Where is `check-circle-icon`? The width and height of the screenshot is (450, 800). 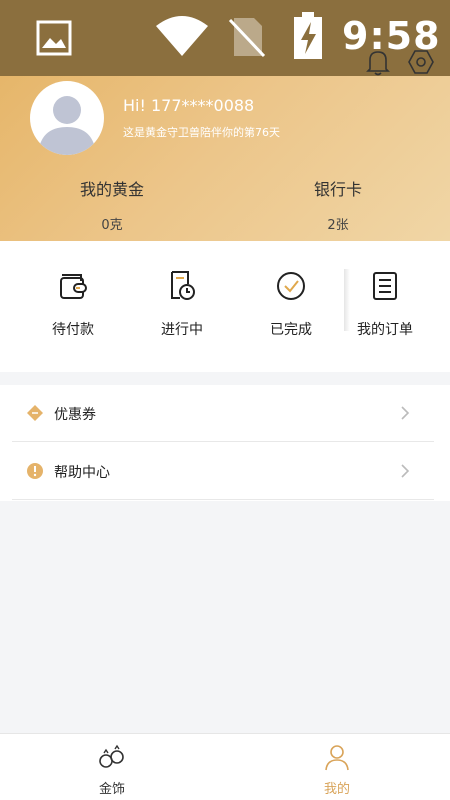 check-circle-icon is located at coordinates (291, 286).